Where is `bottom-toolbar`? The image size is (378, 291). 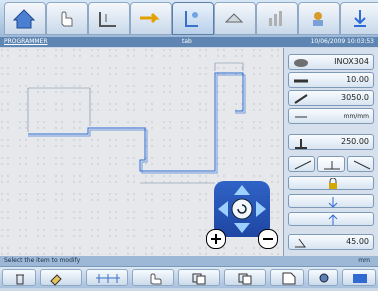
bottom-toolbar is located at coordinates (189, 277).